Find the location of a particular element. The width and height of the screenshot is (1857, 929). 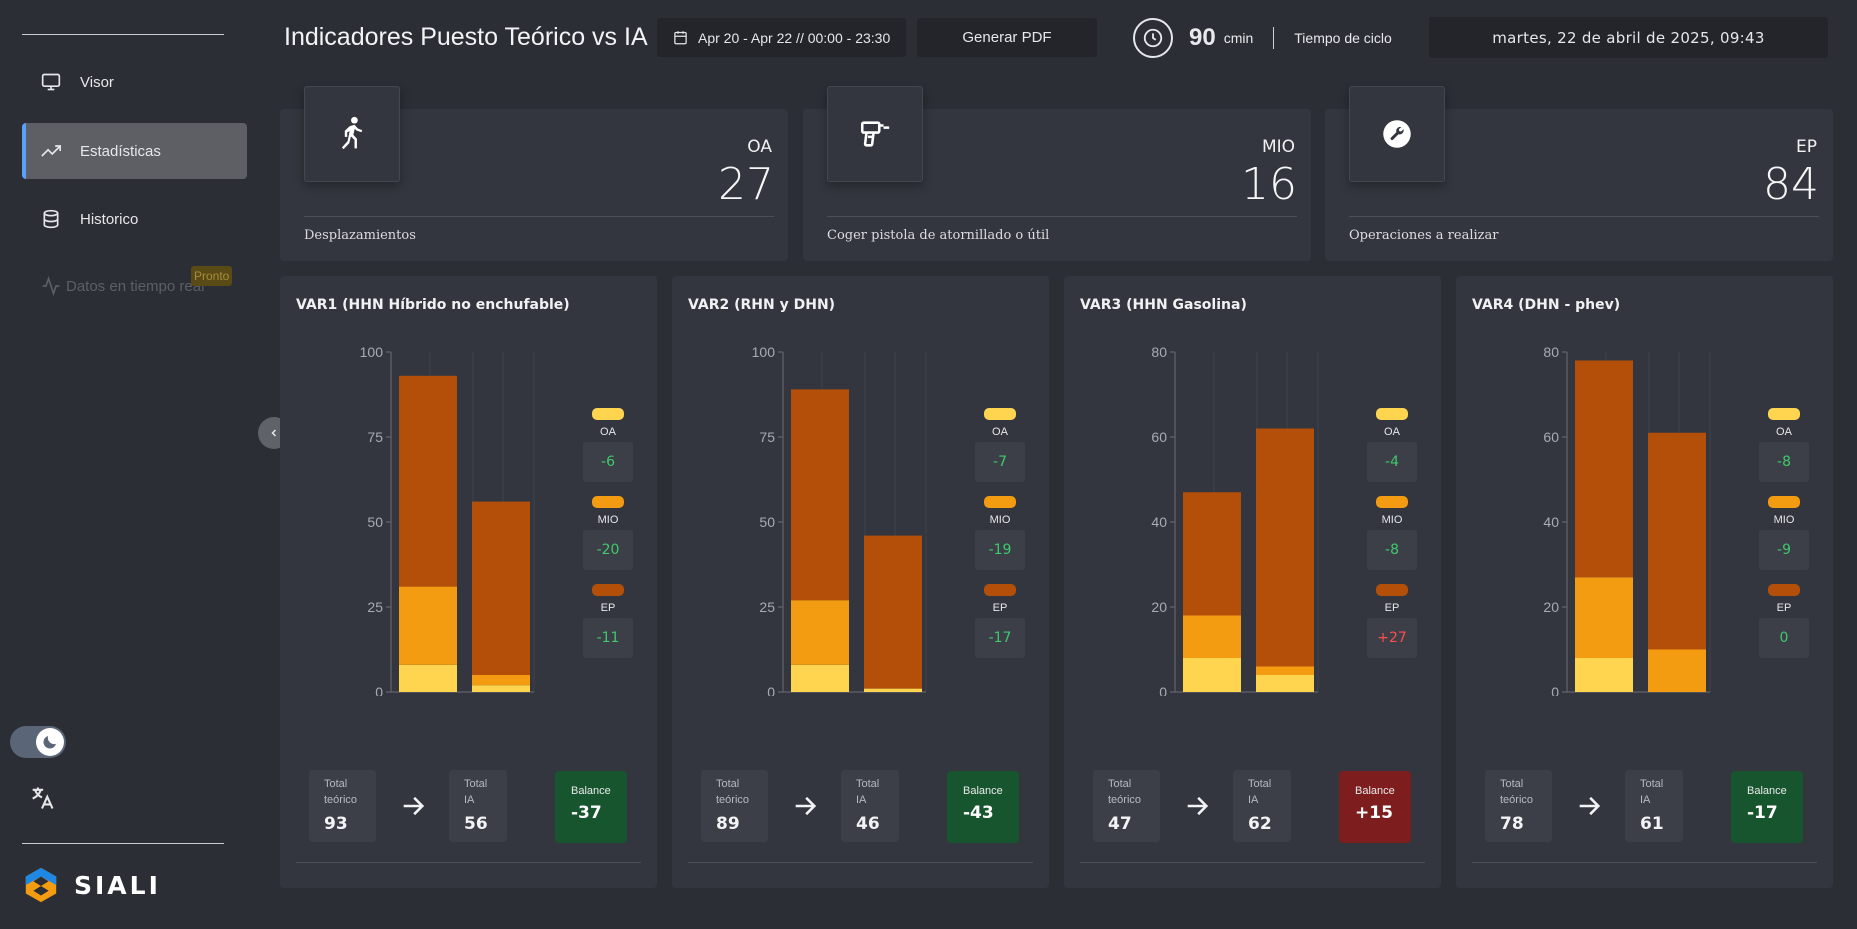

sidebar-item-visor: Visor is located at coordinates (134, 82).